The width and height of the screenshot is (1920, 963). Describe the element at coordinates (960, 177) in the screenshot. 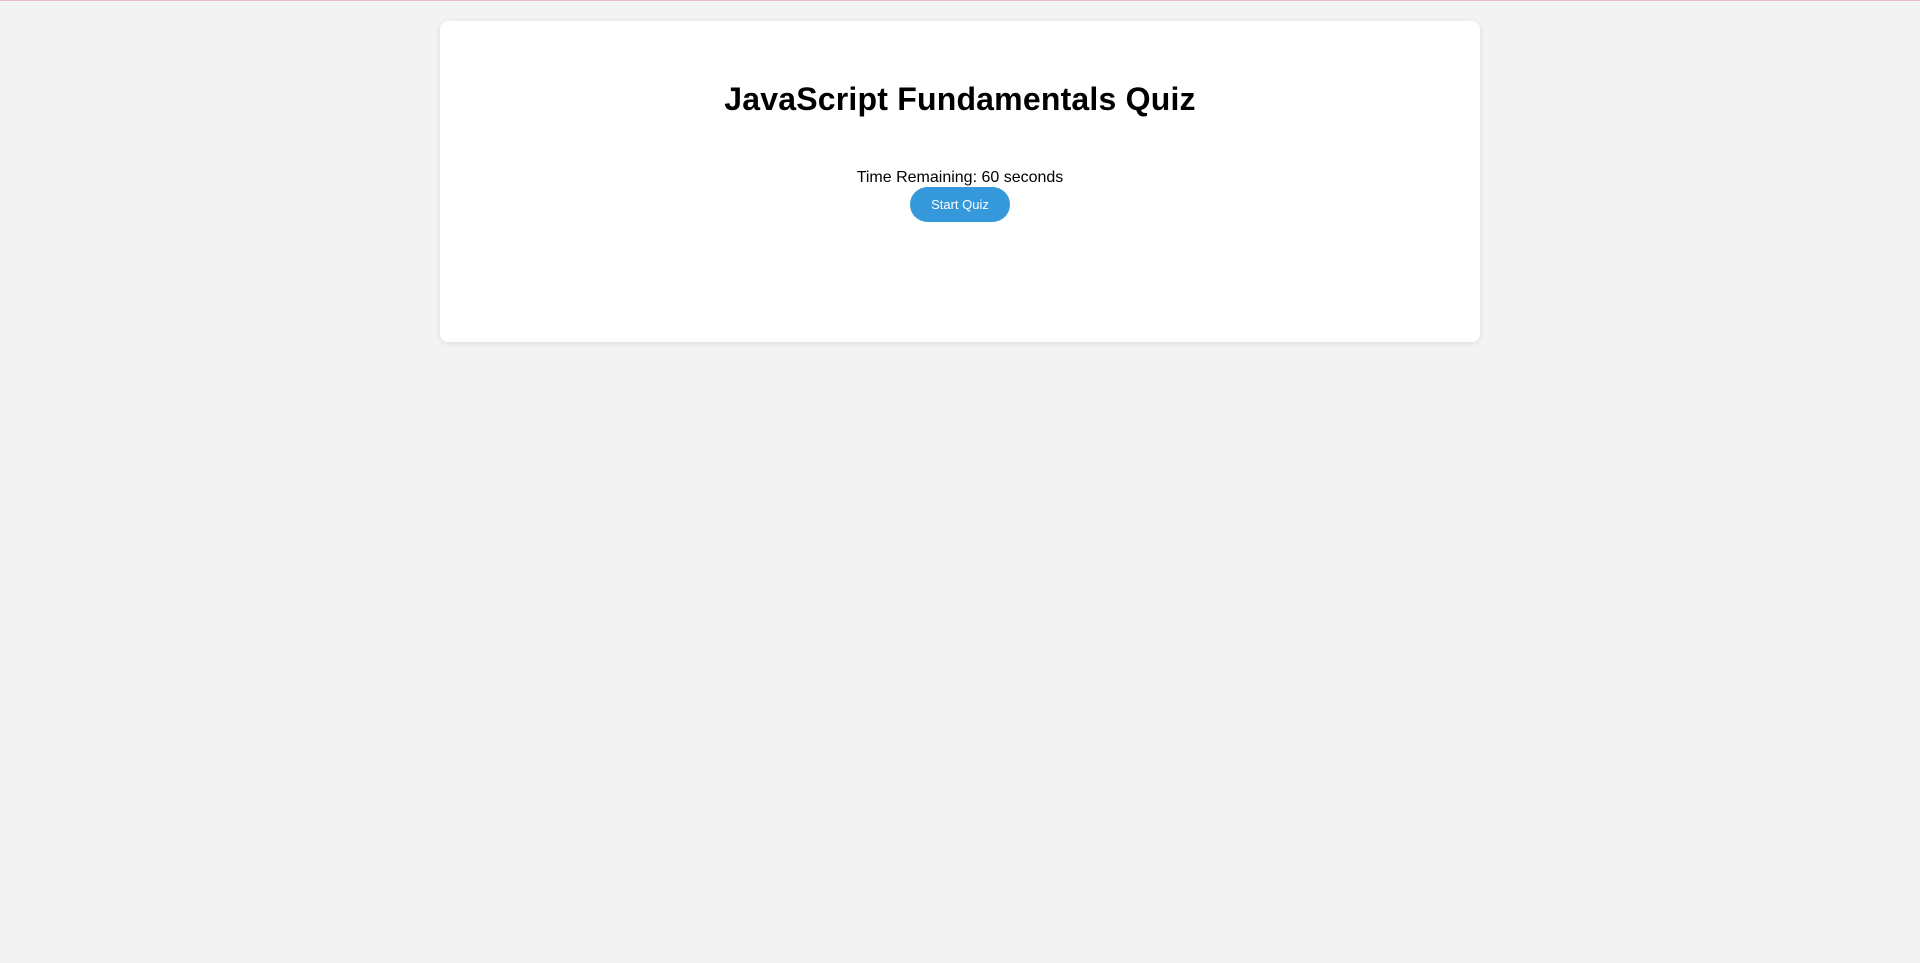

I see `time-remaining: Time Remaining: 60 seconds` at that location.